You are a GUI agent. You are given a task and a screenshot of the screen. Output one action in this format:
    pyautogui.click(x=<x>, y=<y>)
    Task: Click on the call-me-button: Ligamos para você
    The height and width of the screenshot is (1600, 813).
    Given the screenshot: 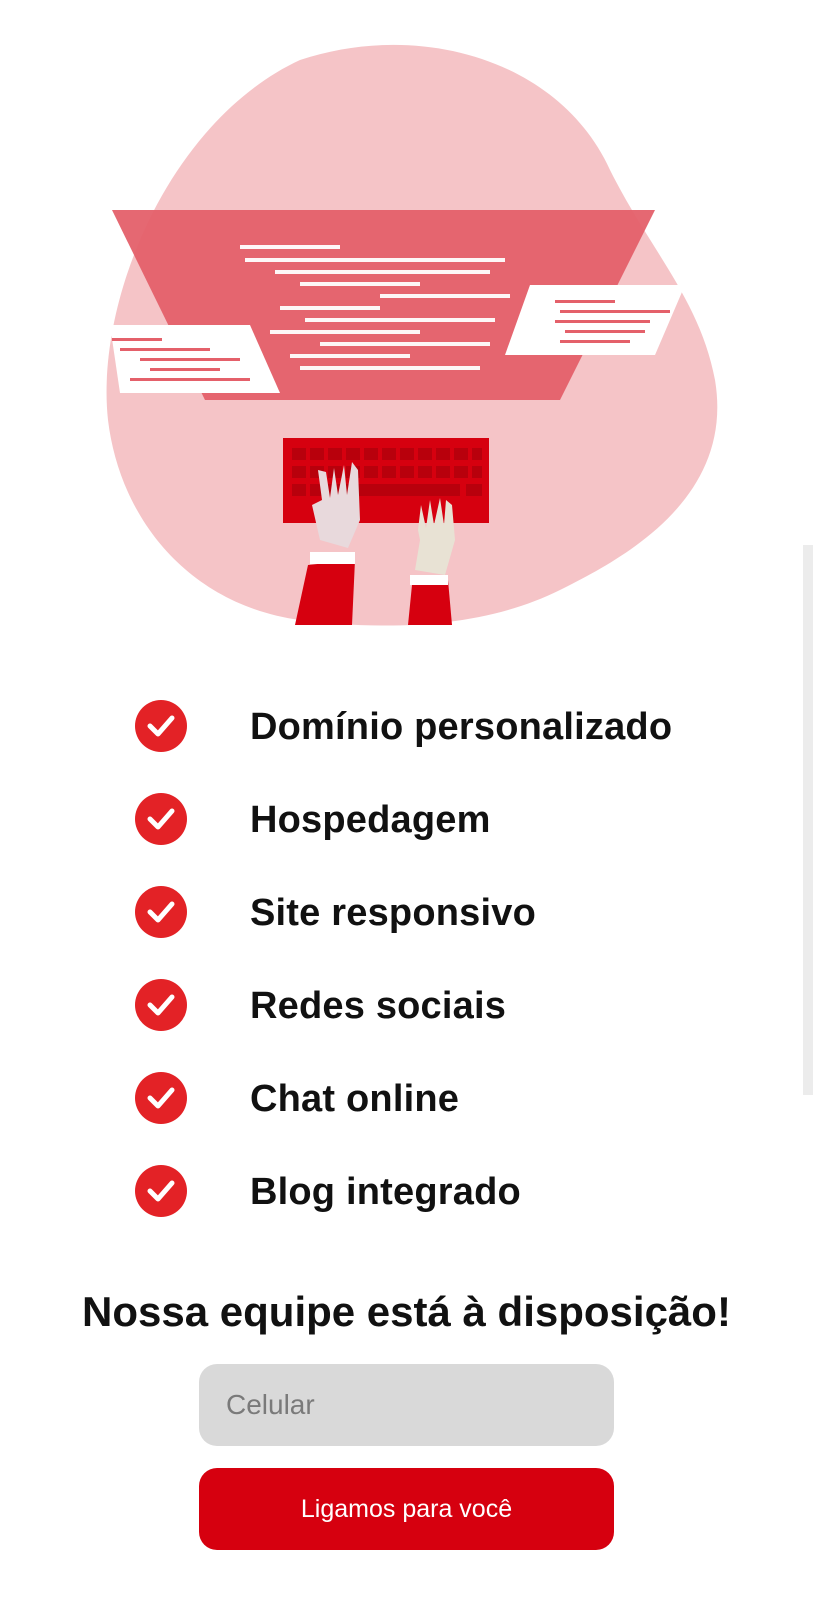 What is the action you would take?
    pyautogui.click(x=406, y=1509)
    